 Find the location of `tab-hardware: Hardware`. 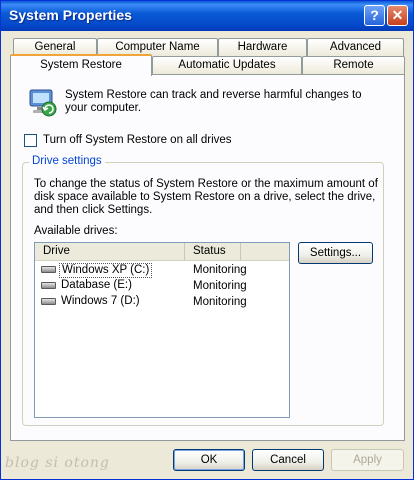

tab-hardware: Hardware is located at coordinates (262, 47).